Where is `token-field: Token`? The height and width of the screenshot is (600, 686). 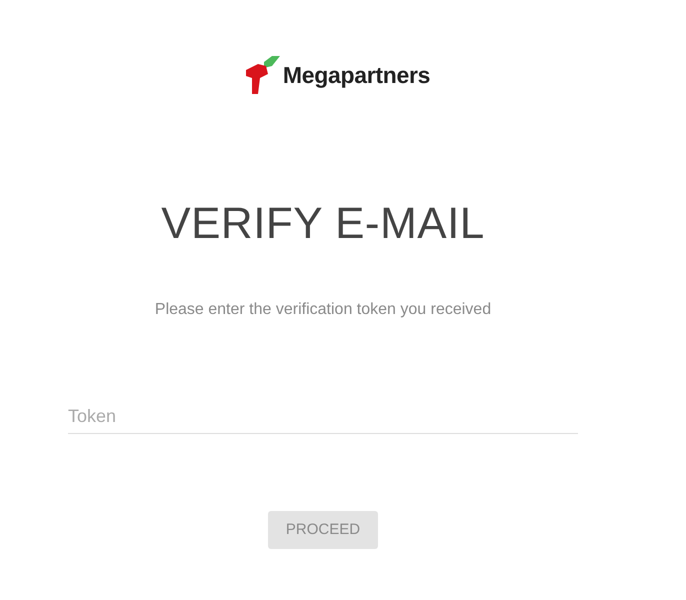
token-field: Token is located at coordinates (323, 417).